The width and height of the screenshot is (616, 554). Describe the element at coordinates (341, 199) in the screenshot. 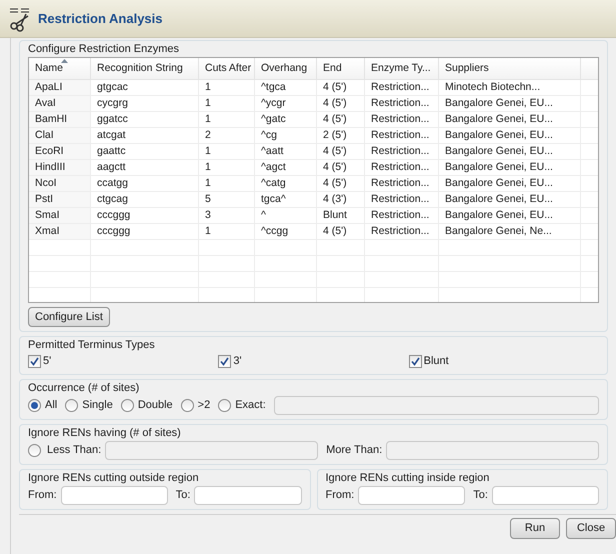

I see `table-cell: 4 (3')` at that location.